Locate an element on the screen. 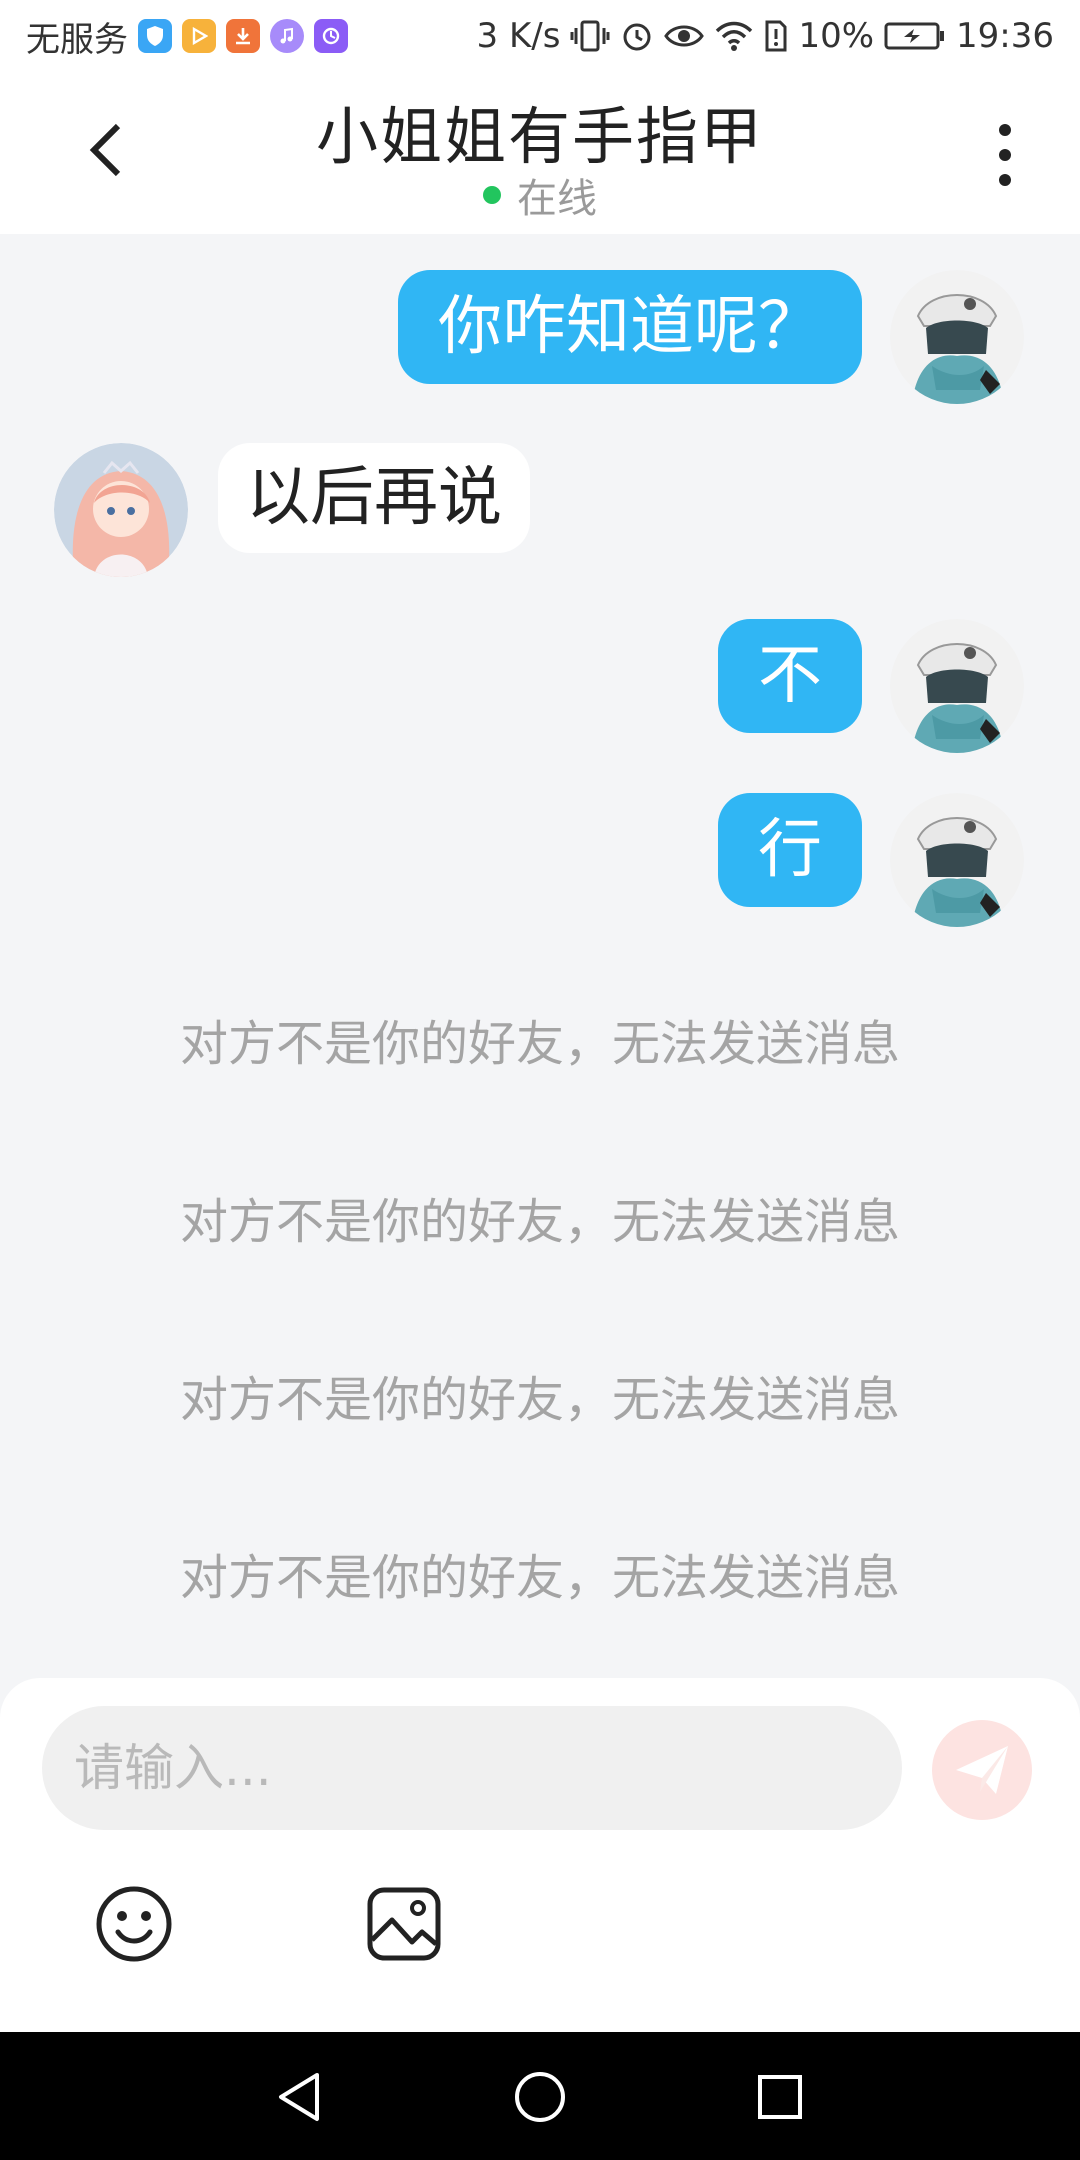  message-row: 以后再说 is located at coordinates (540, 511).